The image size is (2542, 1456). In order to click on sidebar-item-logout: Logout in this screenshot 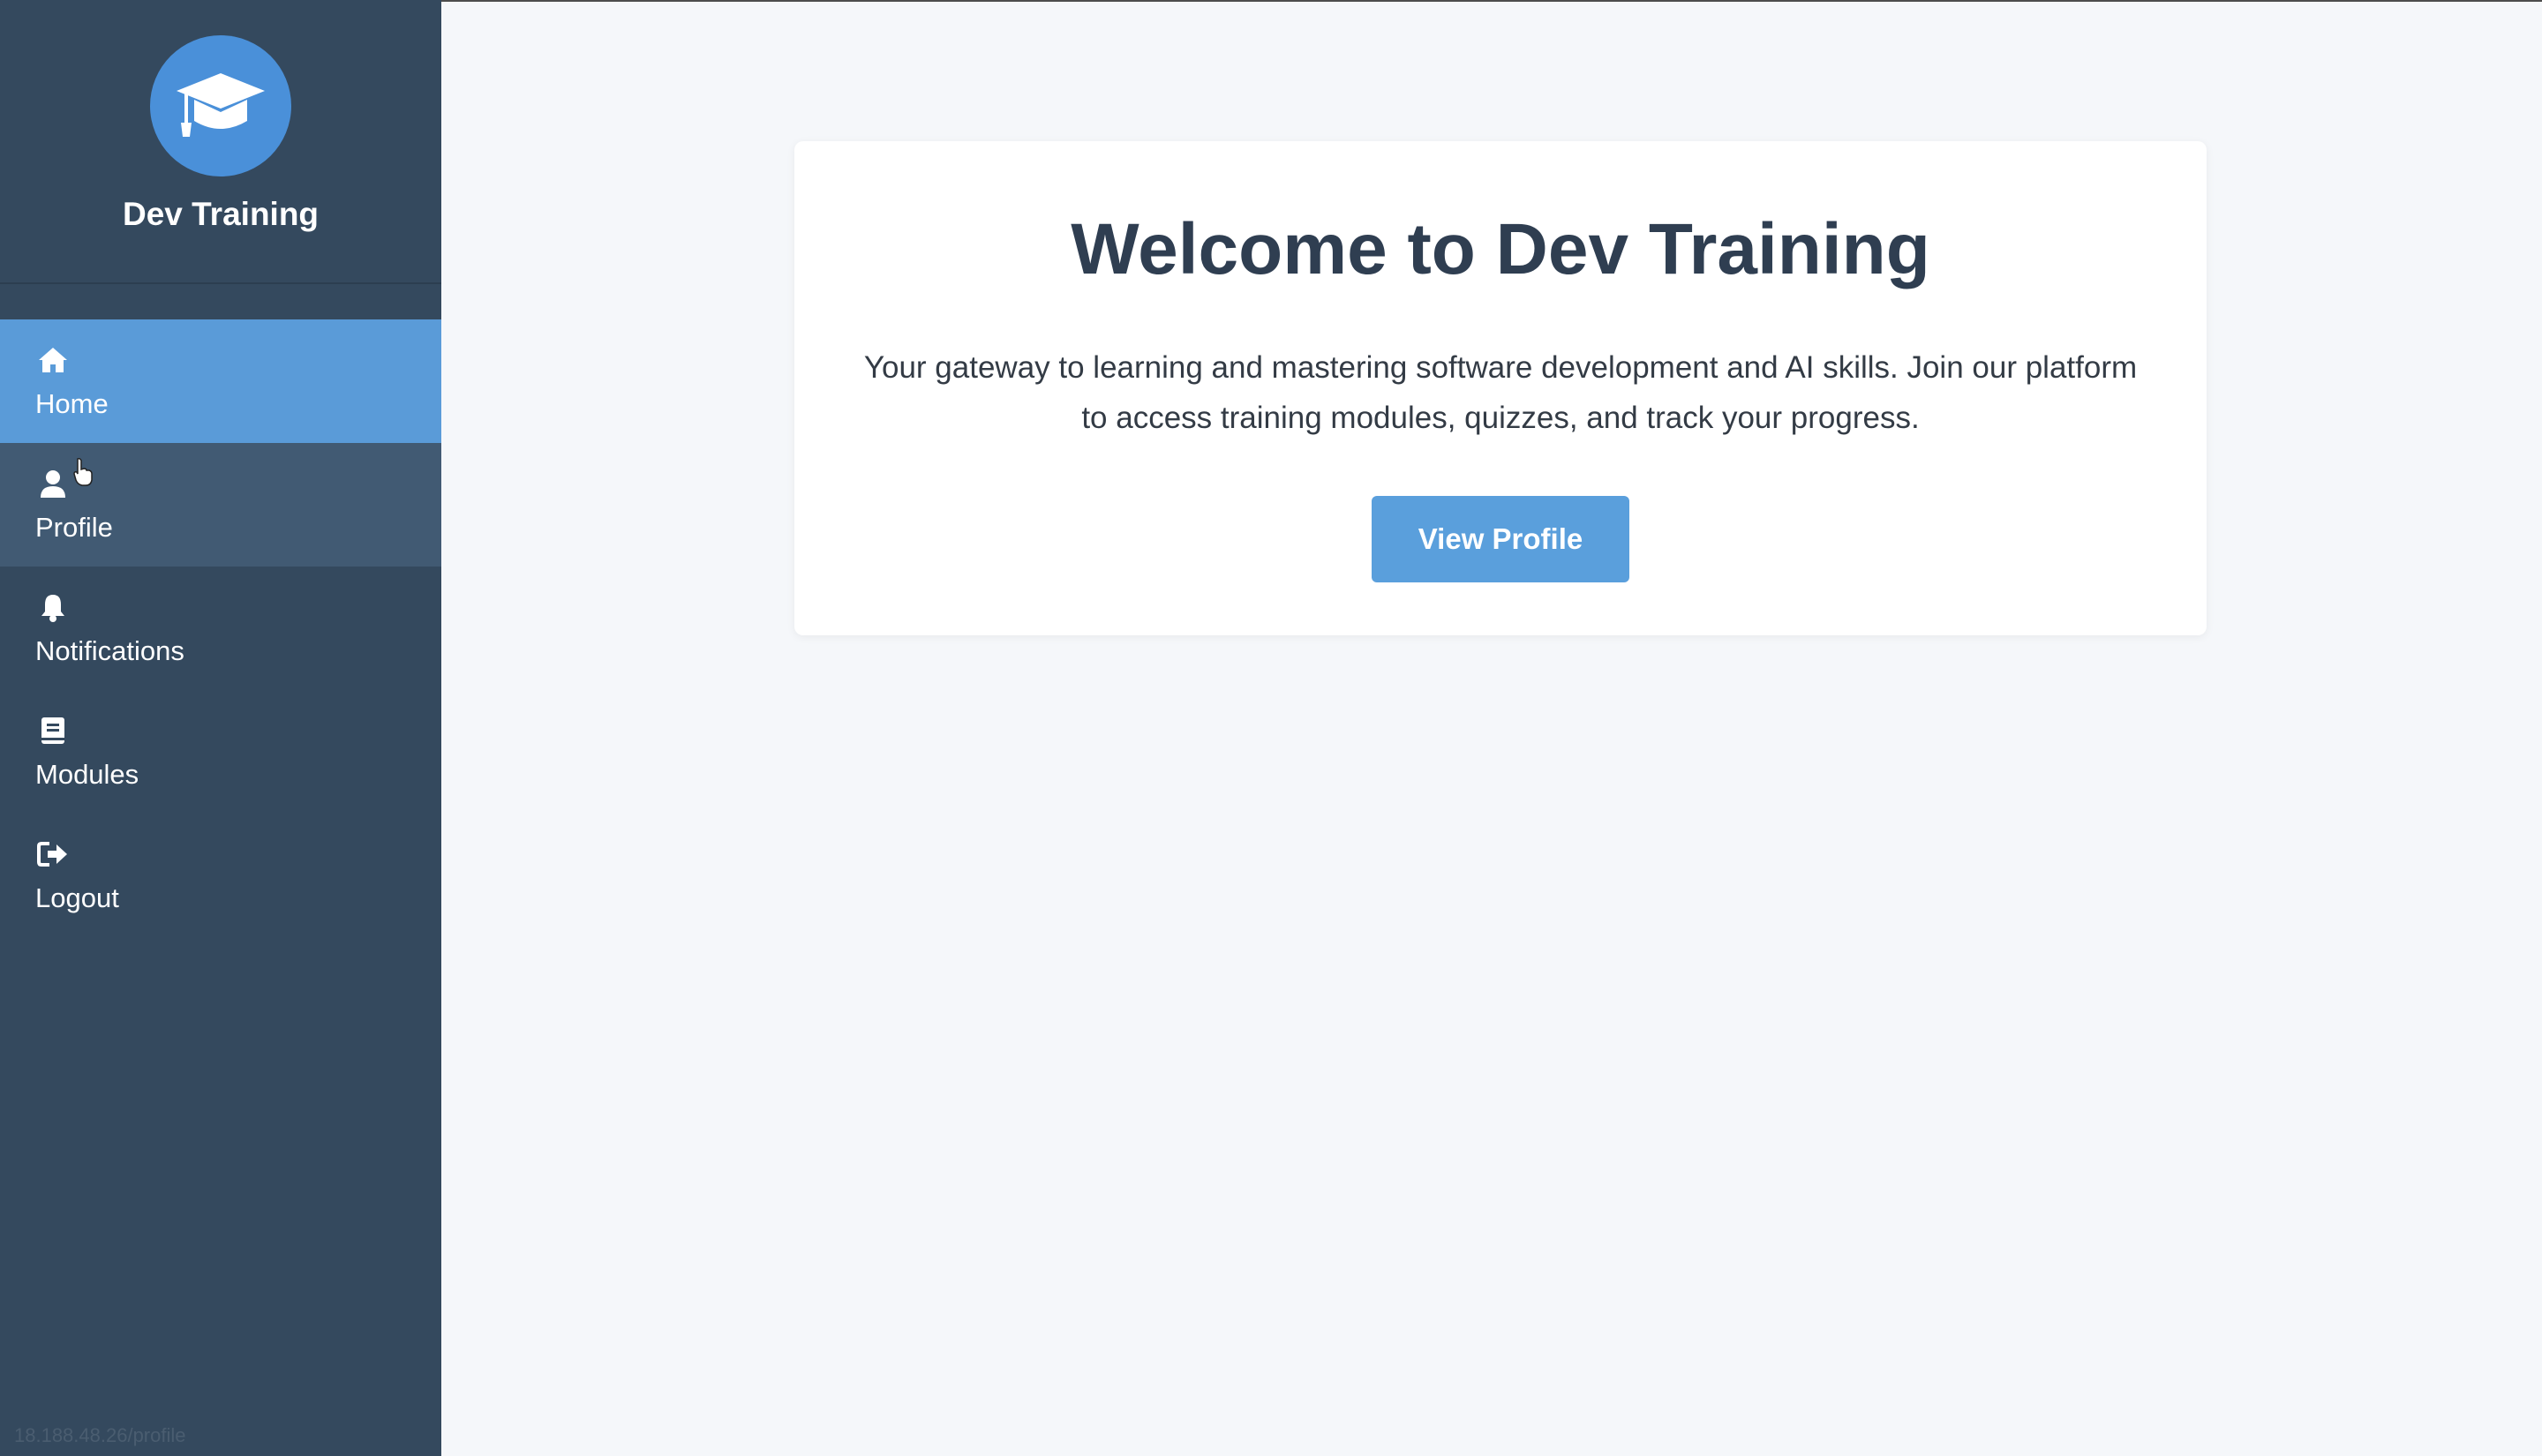, I will do `click(220, 875)`.